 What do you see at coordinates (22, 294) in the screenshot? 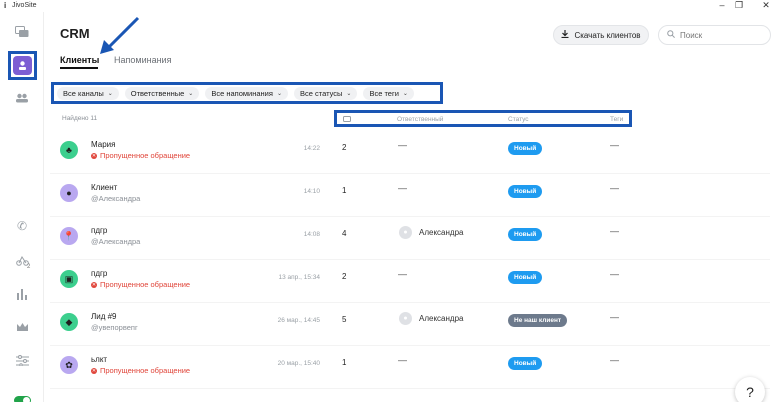
I see `analytics-icon` at bounding box center [22, 294].